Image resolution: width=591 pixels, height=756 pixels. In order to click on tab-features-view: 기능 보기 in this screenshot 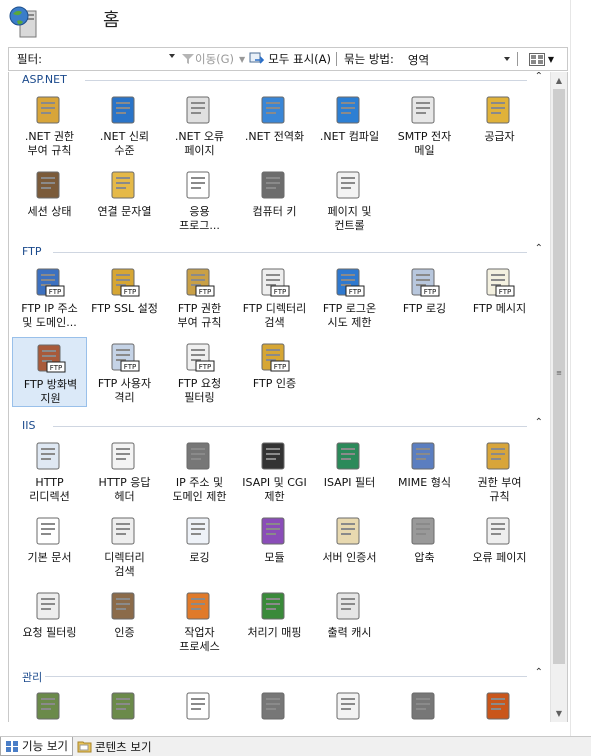, I will do `click(36, 746)`.